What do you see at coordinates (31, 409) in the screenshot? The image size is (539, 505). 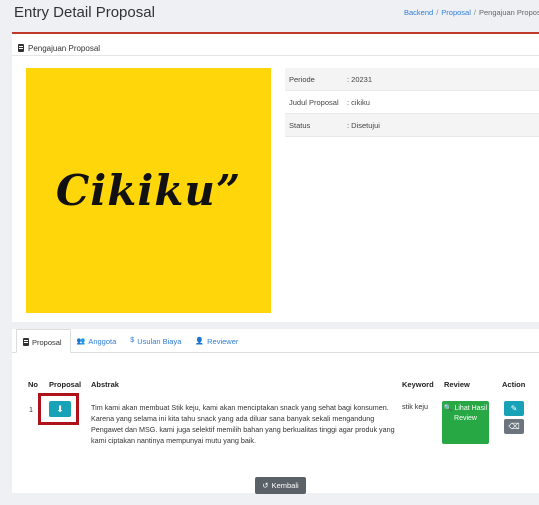 I see `row-number: 1` at bounding box center [31, 409].